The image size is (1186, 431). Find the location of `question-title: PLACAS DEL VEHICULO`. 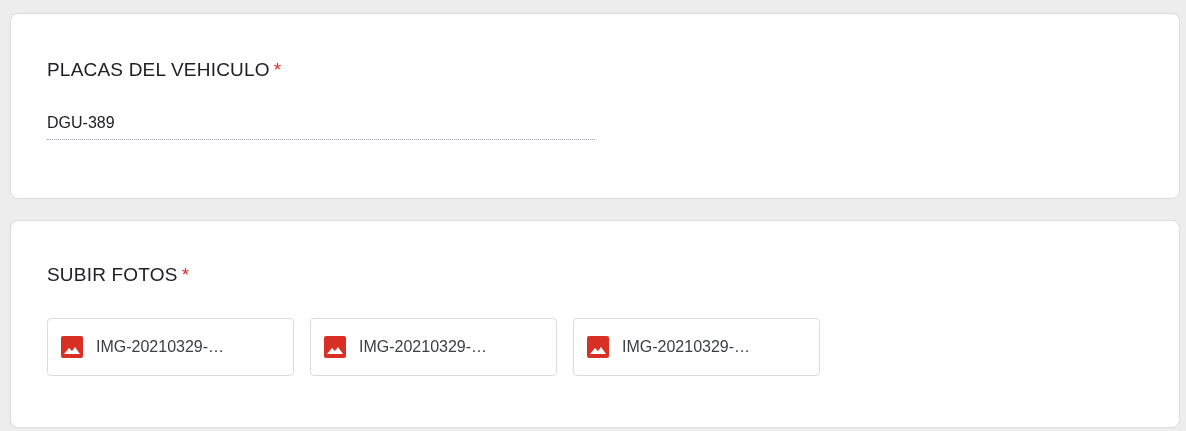

question-title: PLACAS DEL VEHICULO is located at coordinates (158, 69).